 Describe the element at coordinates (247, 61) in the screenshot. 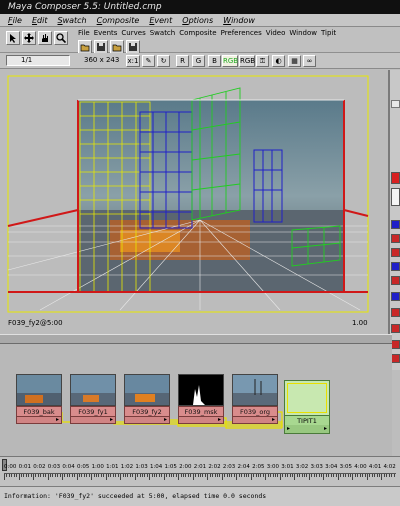

I see `channel-rgba-button: RGB` at that location.